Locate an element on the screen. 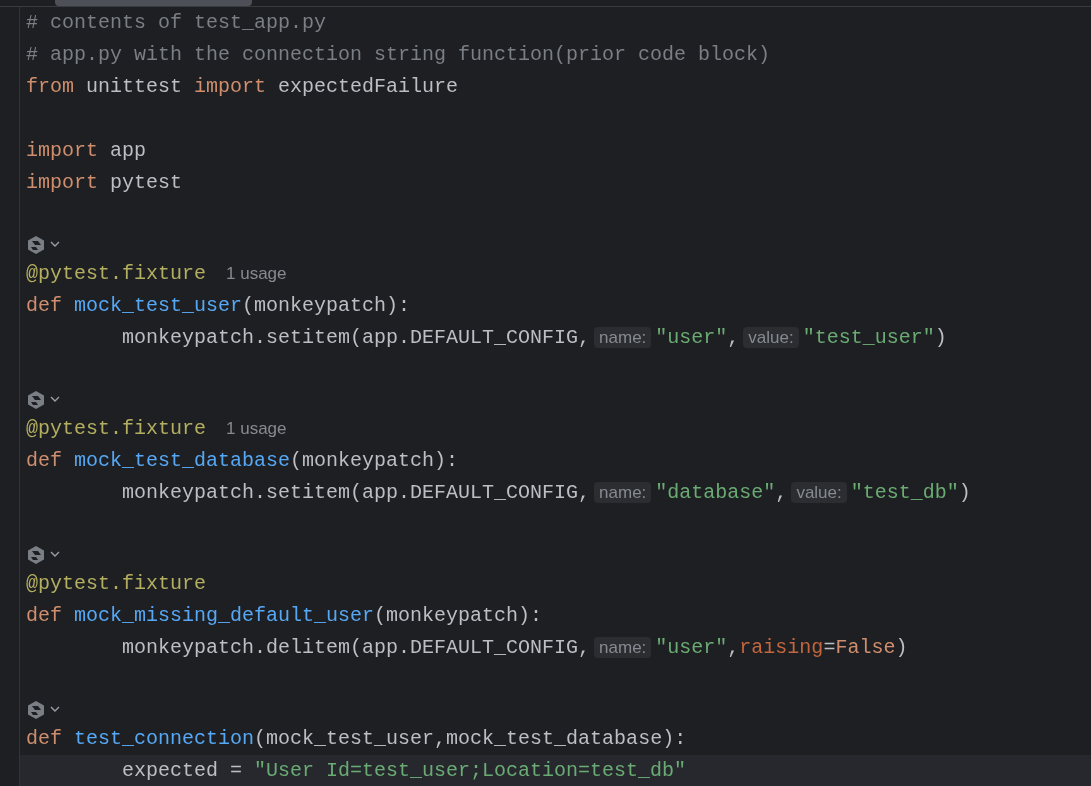  function-name: mock_test_database is located at coordinates (182, 460).